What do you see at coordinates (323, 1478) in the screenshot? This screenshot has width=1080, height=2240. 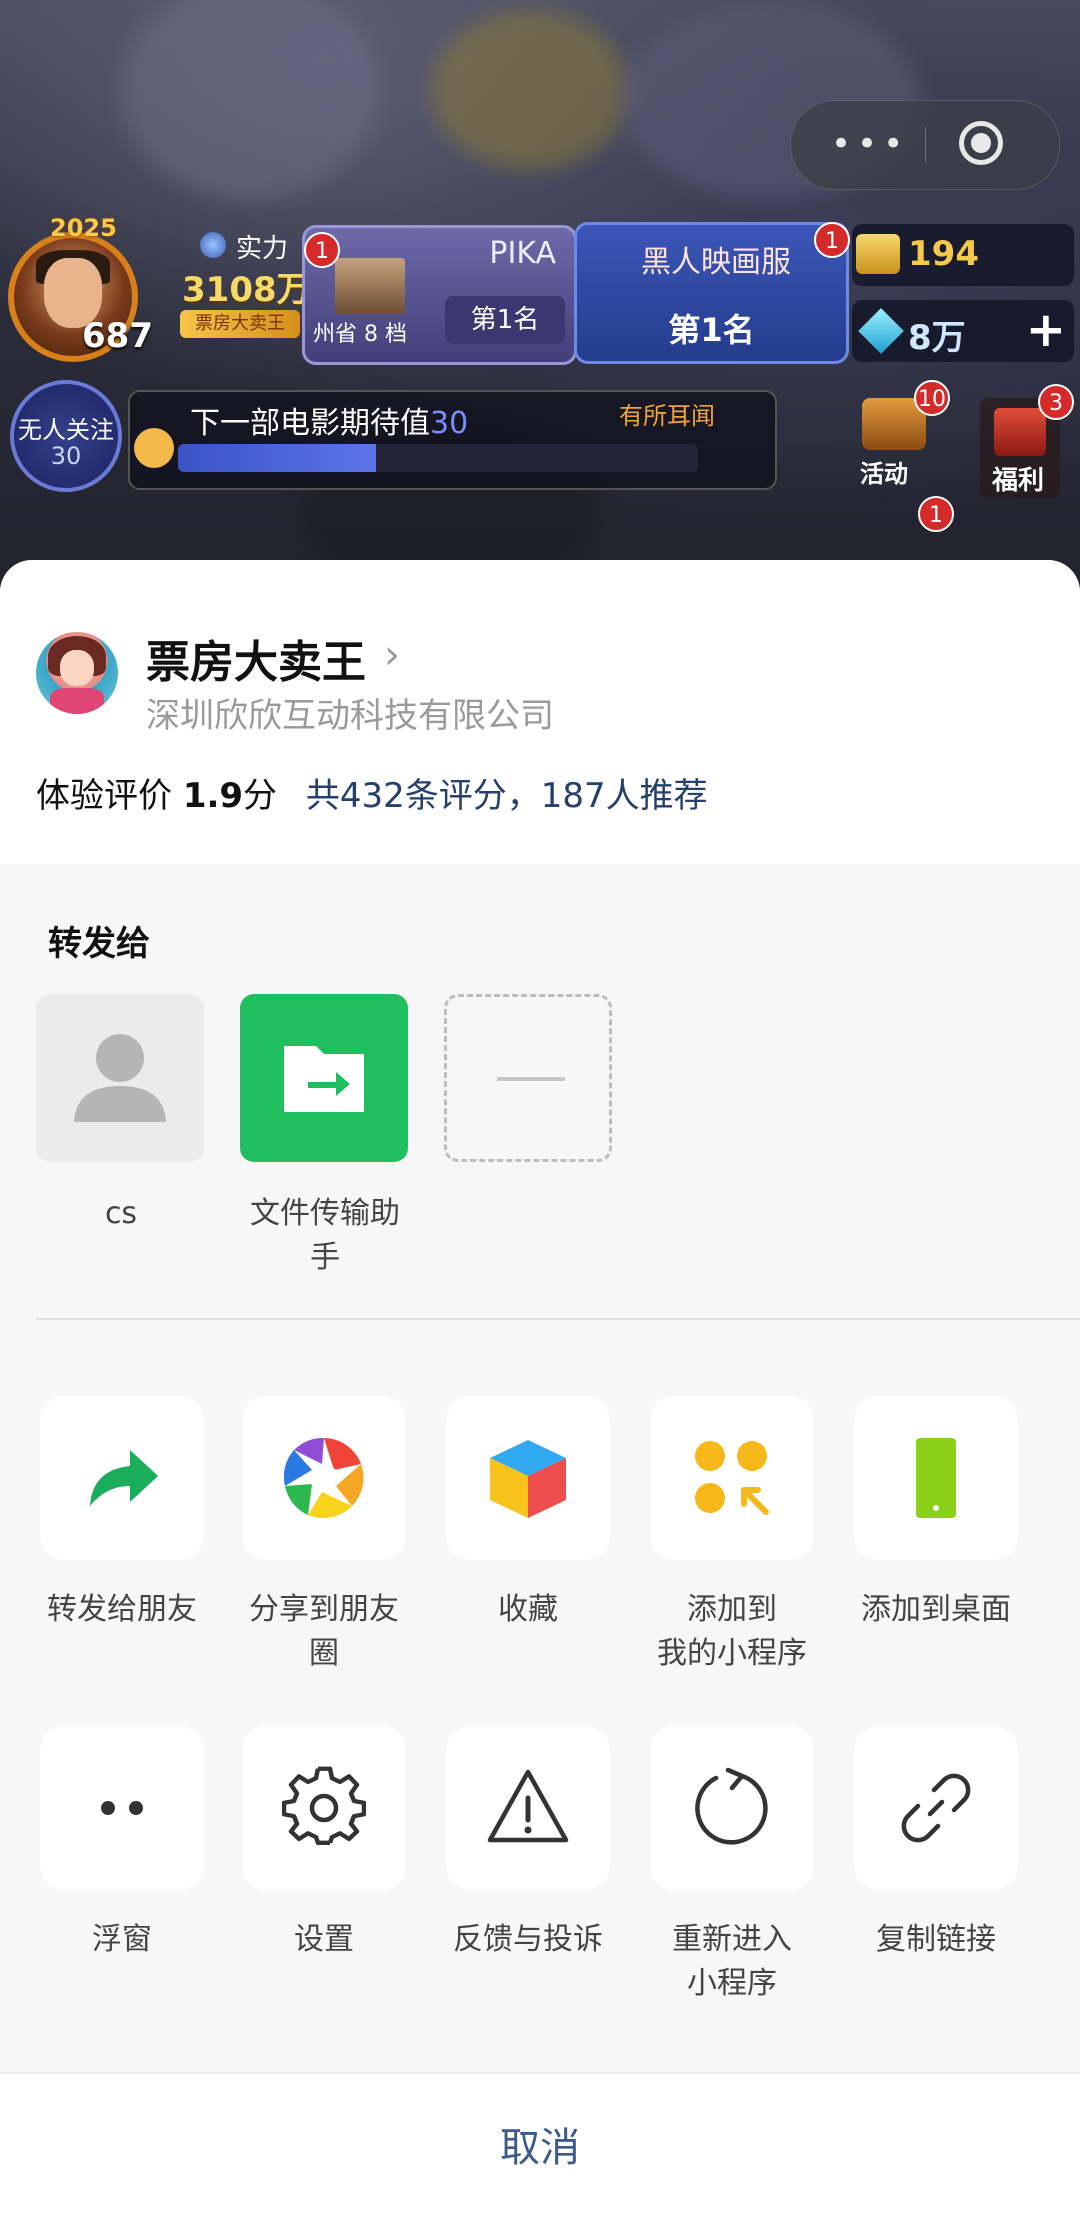 I see `moments-aperture-icon` at bounding box center [323, 1478].